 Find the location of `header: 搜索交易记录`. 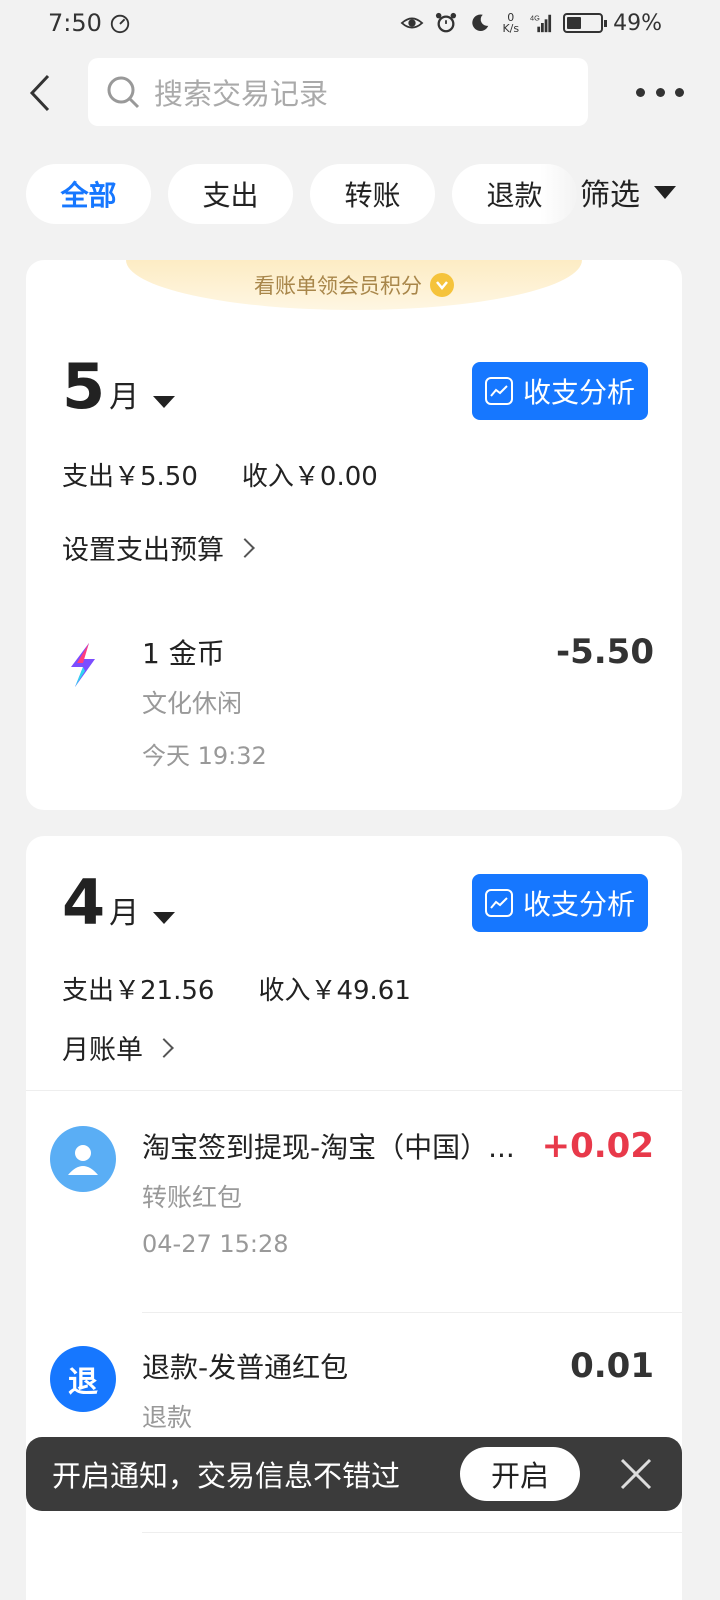

header: 搜索交易记录 is located at coordinates (360, 93).